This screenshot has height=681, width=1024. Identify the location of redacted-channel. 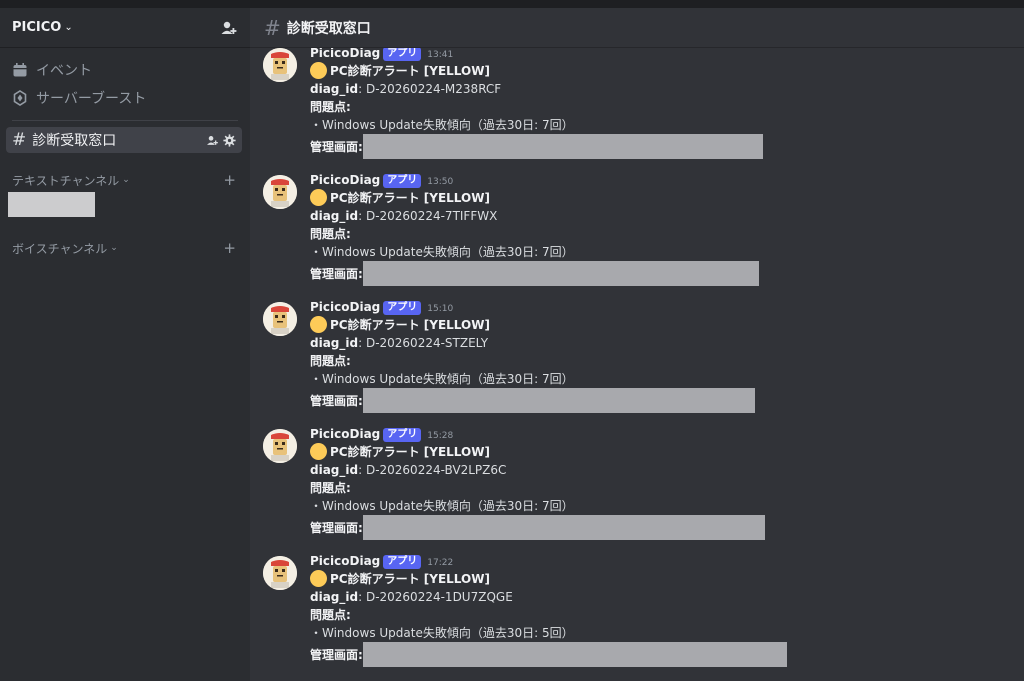
(51, 204).